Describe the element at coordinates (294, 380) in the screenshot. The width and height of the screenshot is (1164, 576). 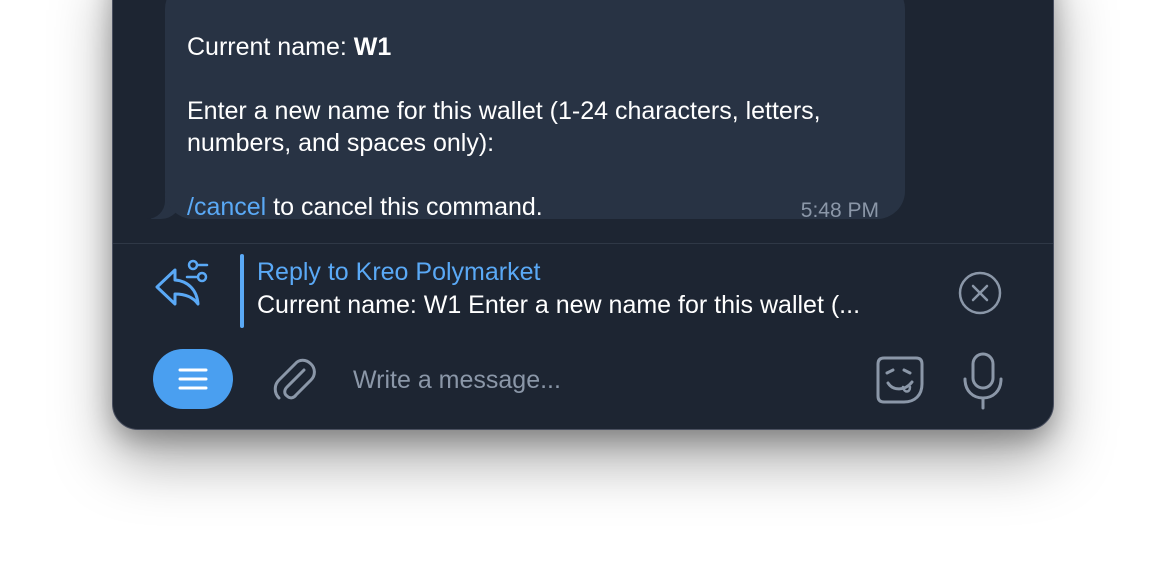
I see `paperclip-icon` at that location.